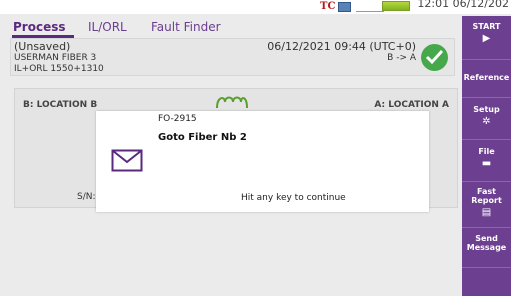  What do you see at coordinates (202, 137) in the screenshot?
I see `dialog-message: Goto Fiber Nb 2` at bounding box center [202, 137].